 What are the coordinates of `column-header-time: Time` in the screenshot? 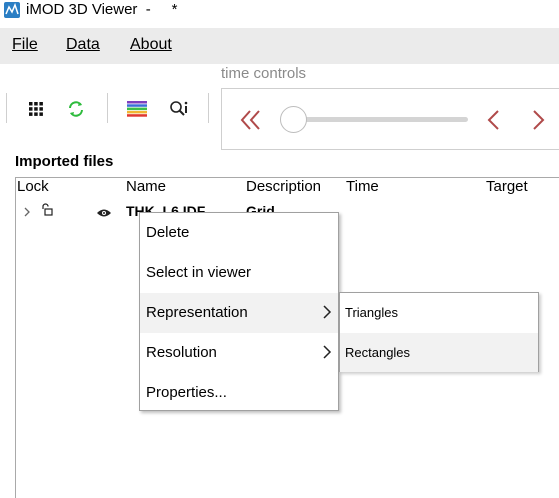 It's located at (362, 186).